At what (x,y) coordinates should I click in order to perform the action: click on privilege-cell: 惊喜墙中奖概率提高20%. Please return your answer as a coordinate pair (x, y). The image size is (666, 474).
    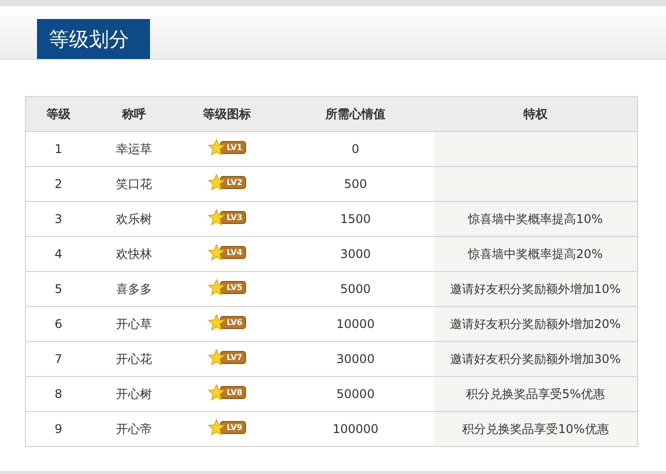
    Looking at the image, I should click on (536, 254).